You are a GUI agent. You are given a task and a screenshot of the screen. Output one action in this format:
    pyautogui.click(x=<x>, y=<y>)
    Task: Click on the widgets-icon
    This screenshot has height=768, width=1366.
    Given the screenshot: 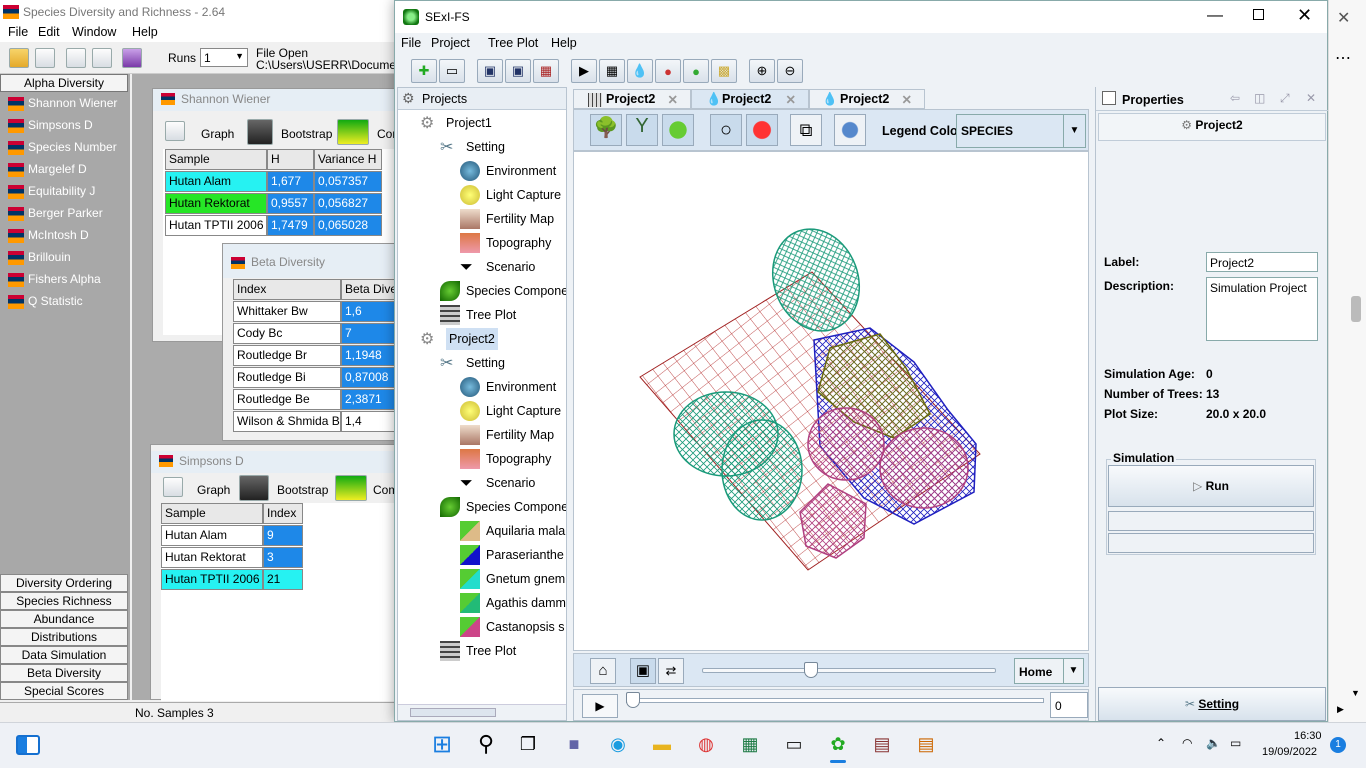 What is the action you would take?
    pyautogui.click(x=28, y=745)
    